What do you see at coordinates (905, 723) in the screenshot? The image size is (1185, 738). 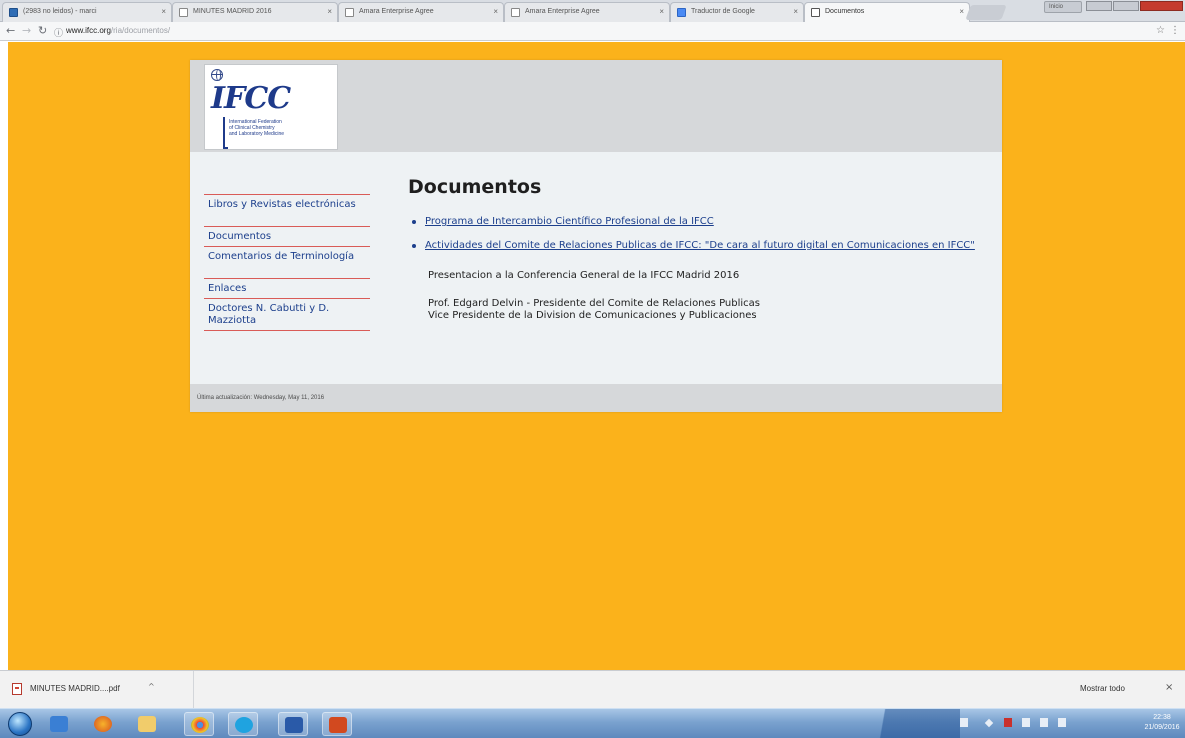 I see `taskbar-band` at bounding box center [905, 723].